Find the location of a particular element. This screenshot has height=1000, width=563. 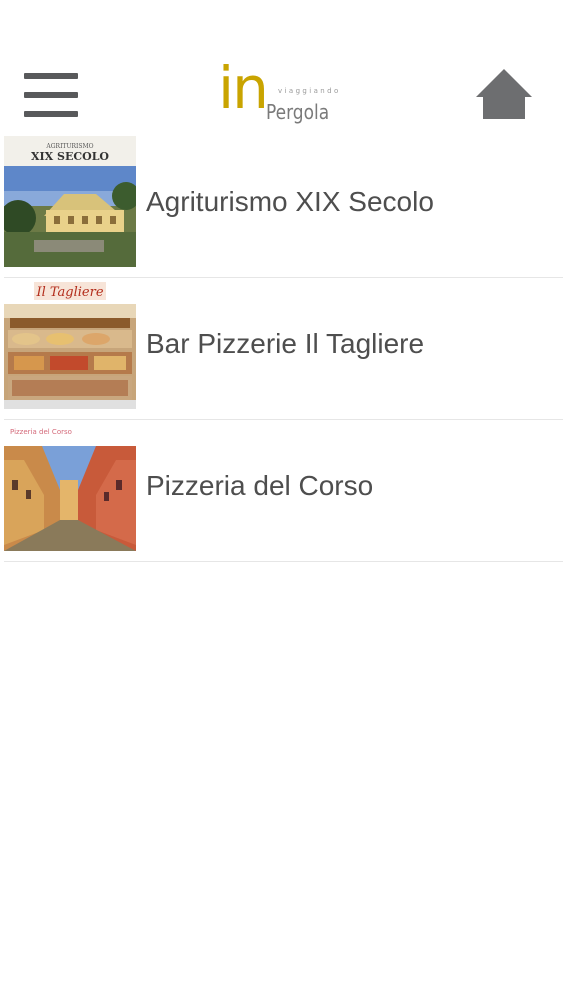

list-item: Il Tagliere Bar Pizzerie Il Tagliere is located at coordinates (283, 349).